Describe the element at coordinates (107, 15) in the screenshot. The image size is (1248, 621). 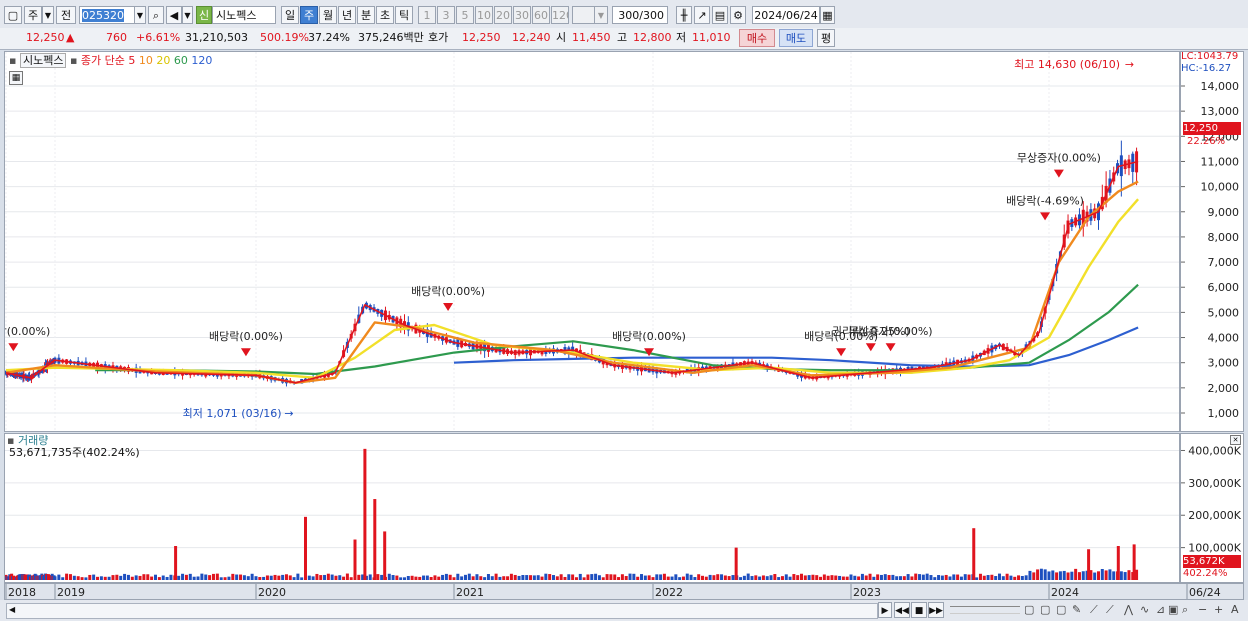
I see `stock-code-input: 025320` at that location.